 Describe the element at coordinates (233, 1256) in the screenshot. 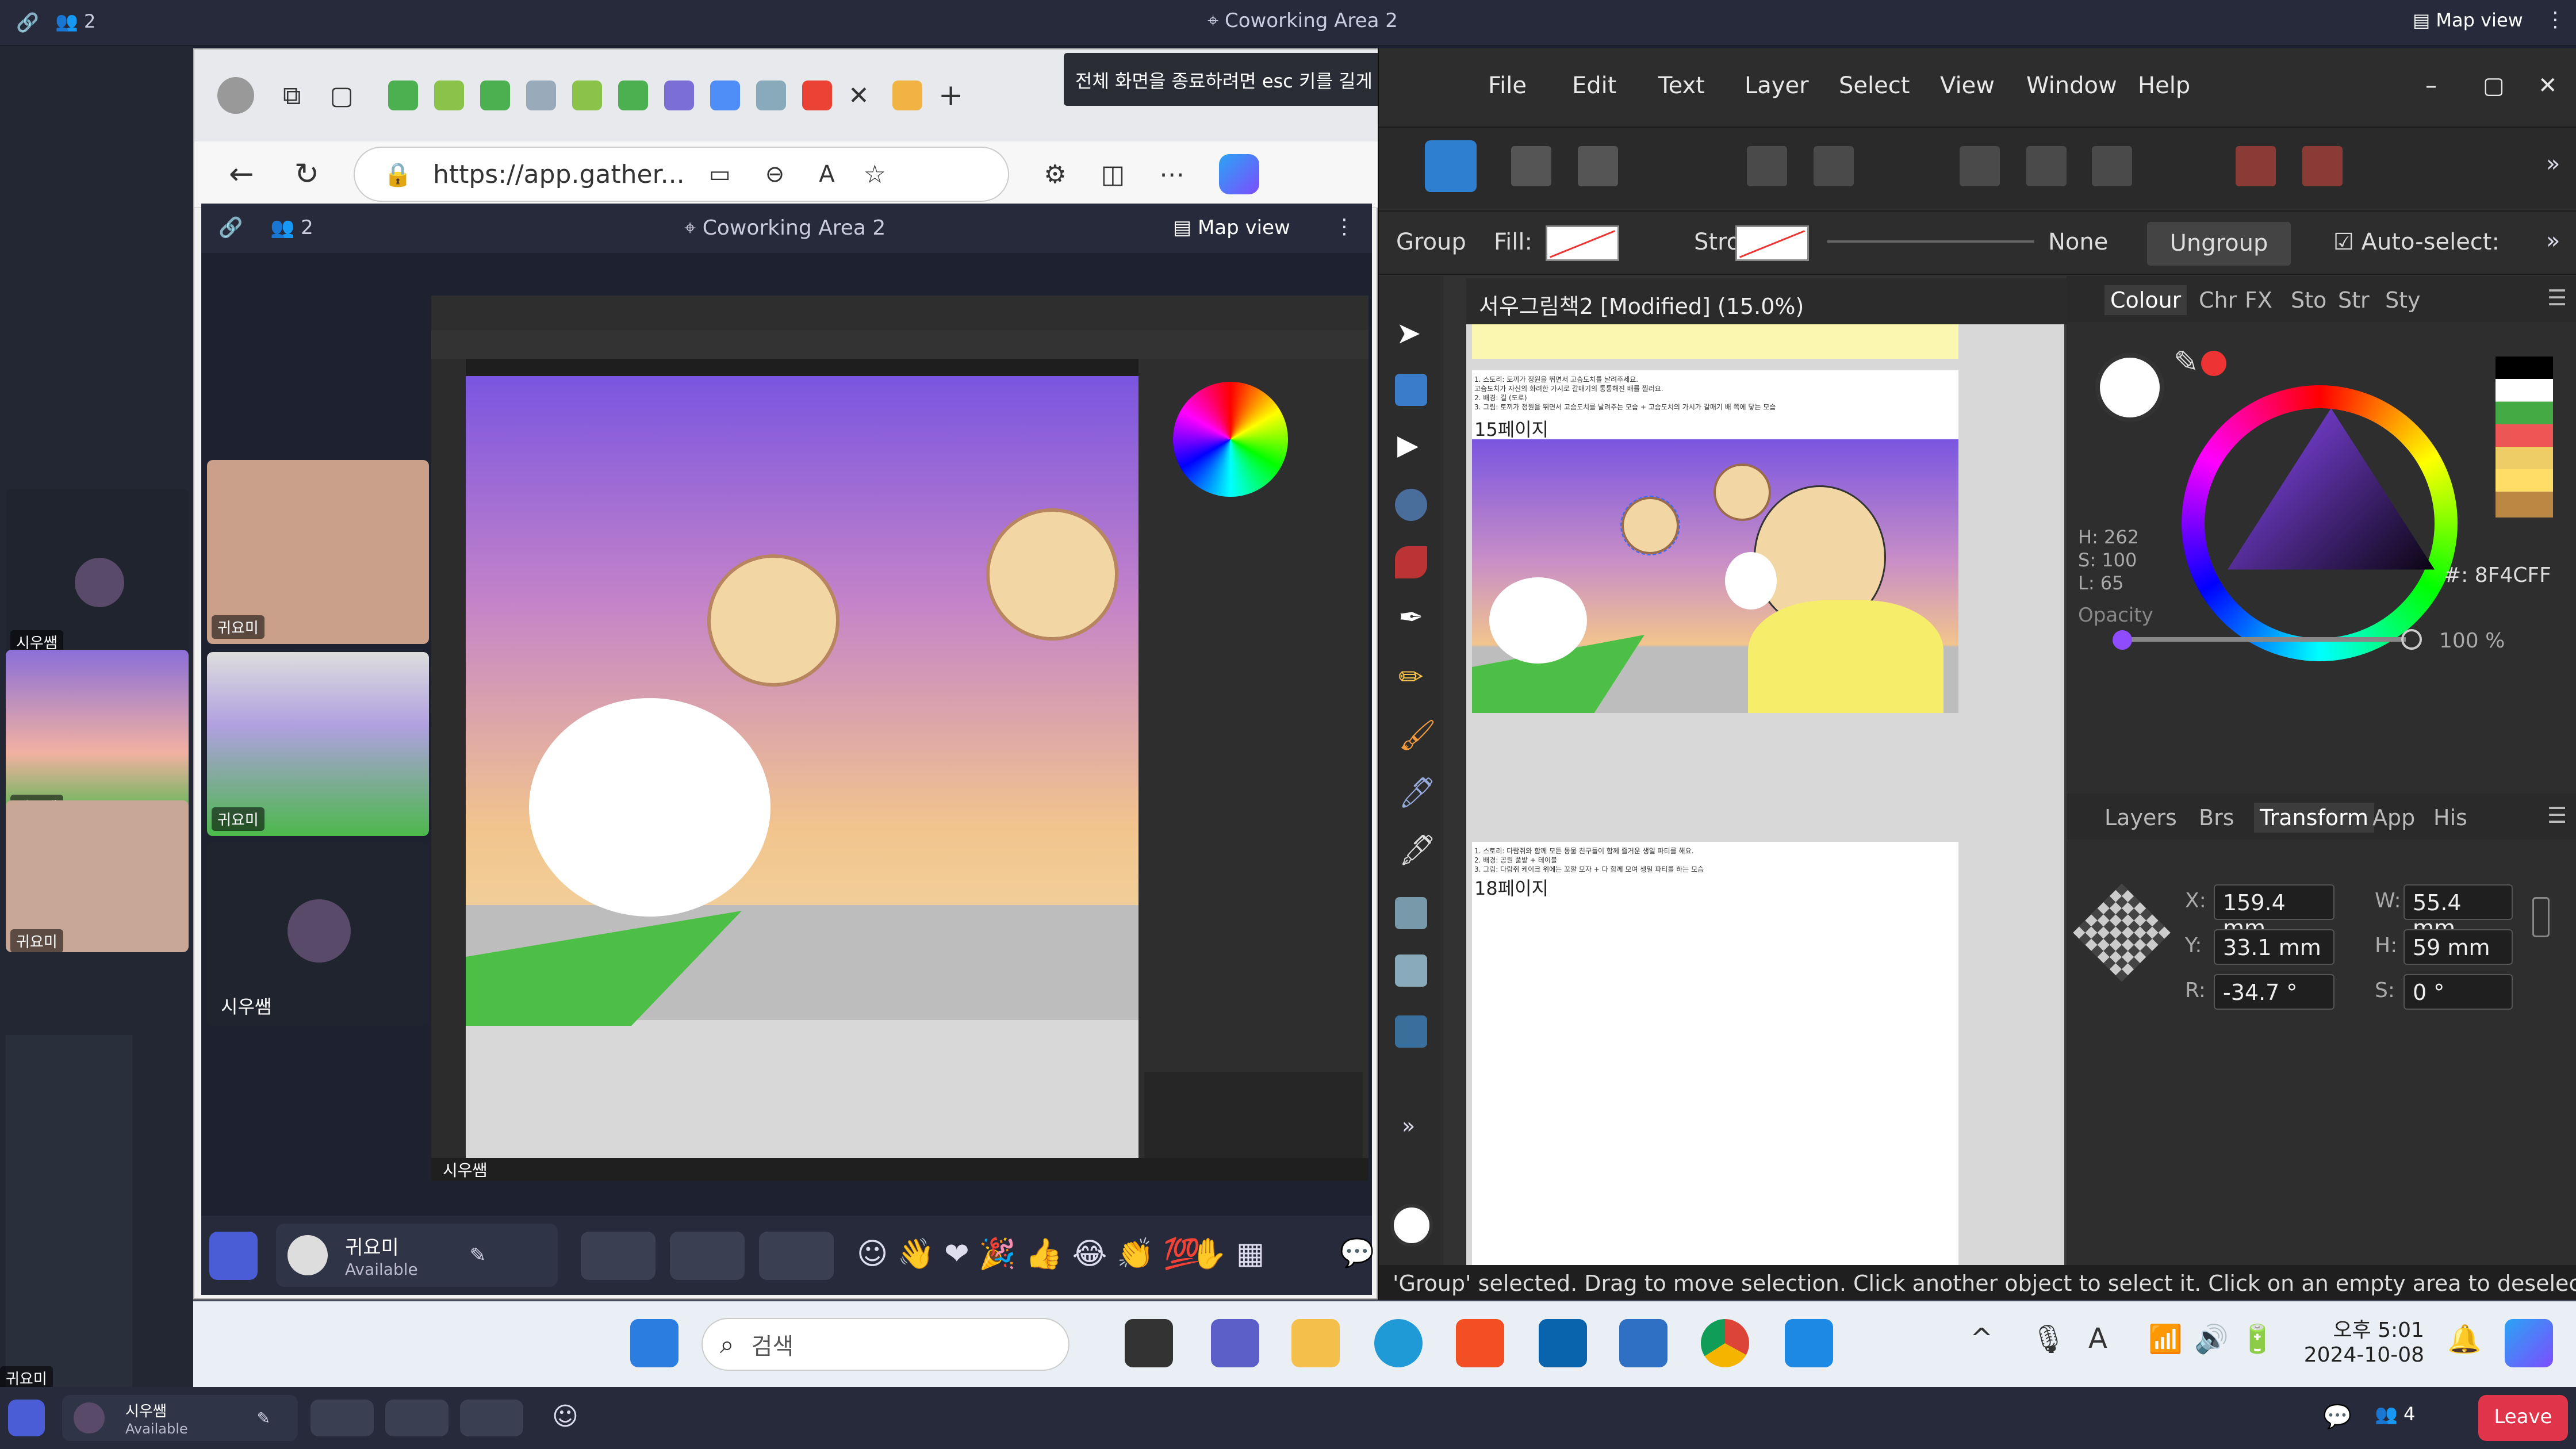

I see `gather-menu-button` at that location.